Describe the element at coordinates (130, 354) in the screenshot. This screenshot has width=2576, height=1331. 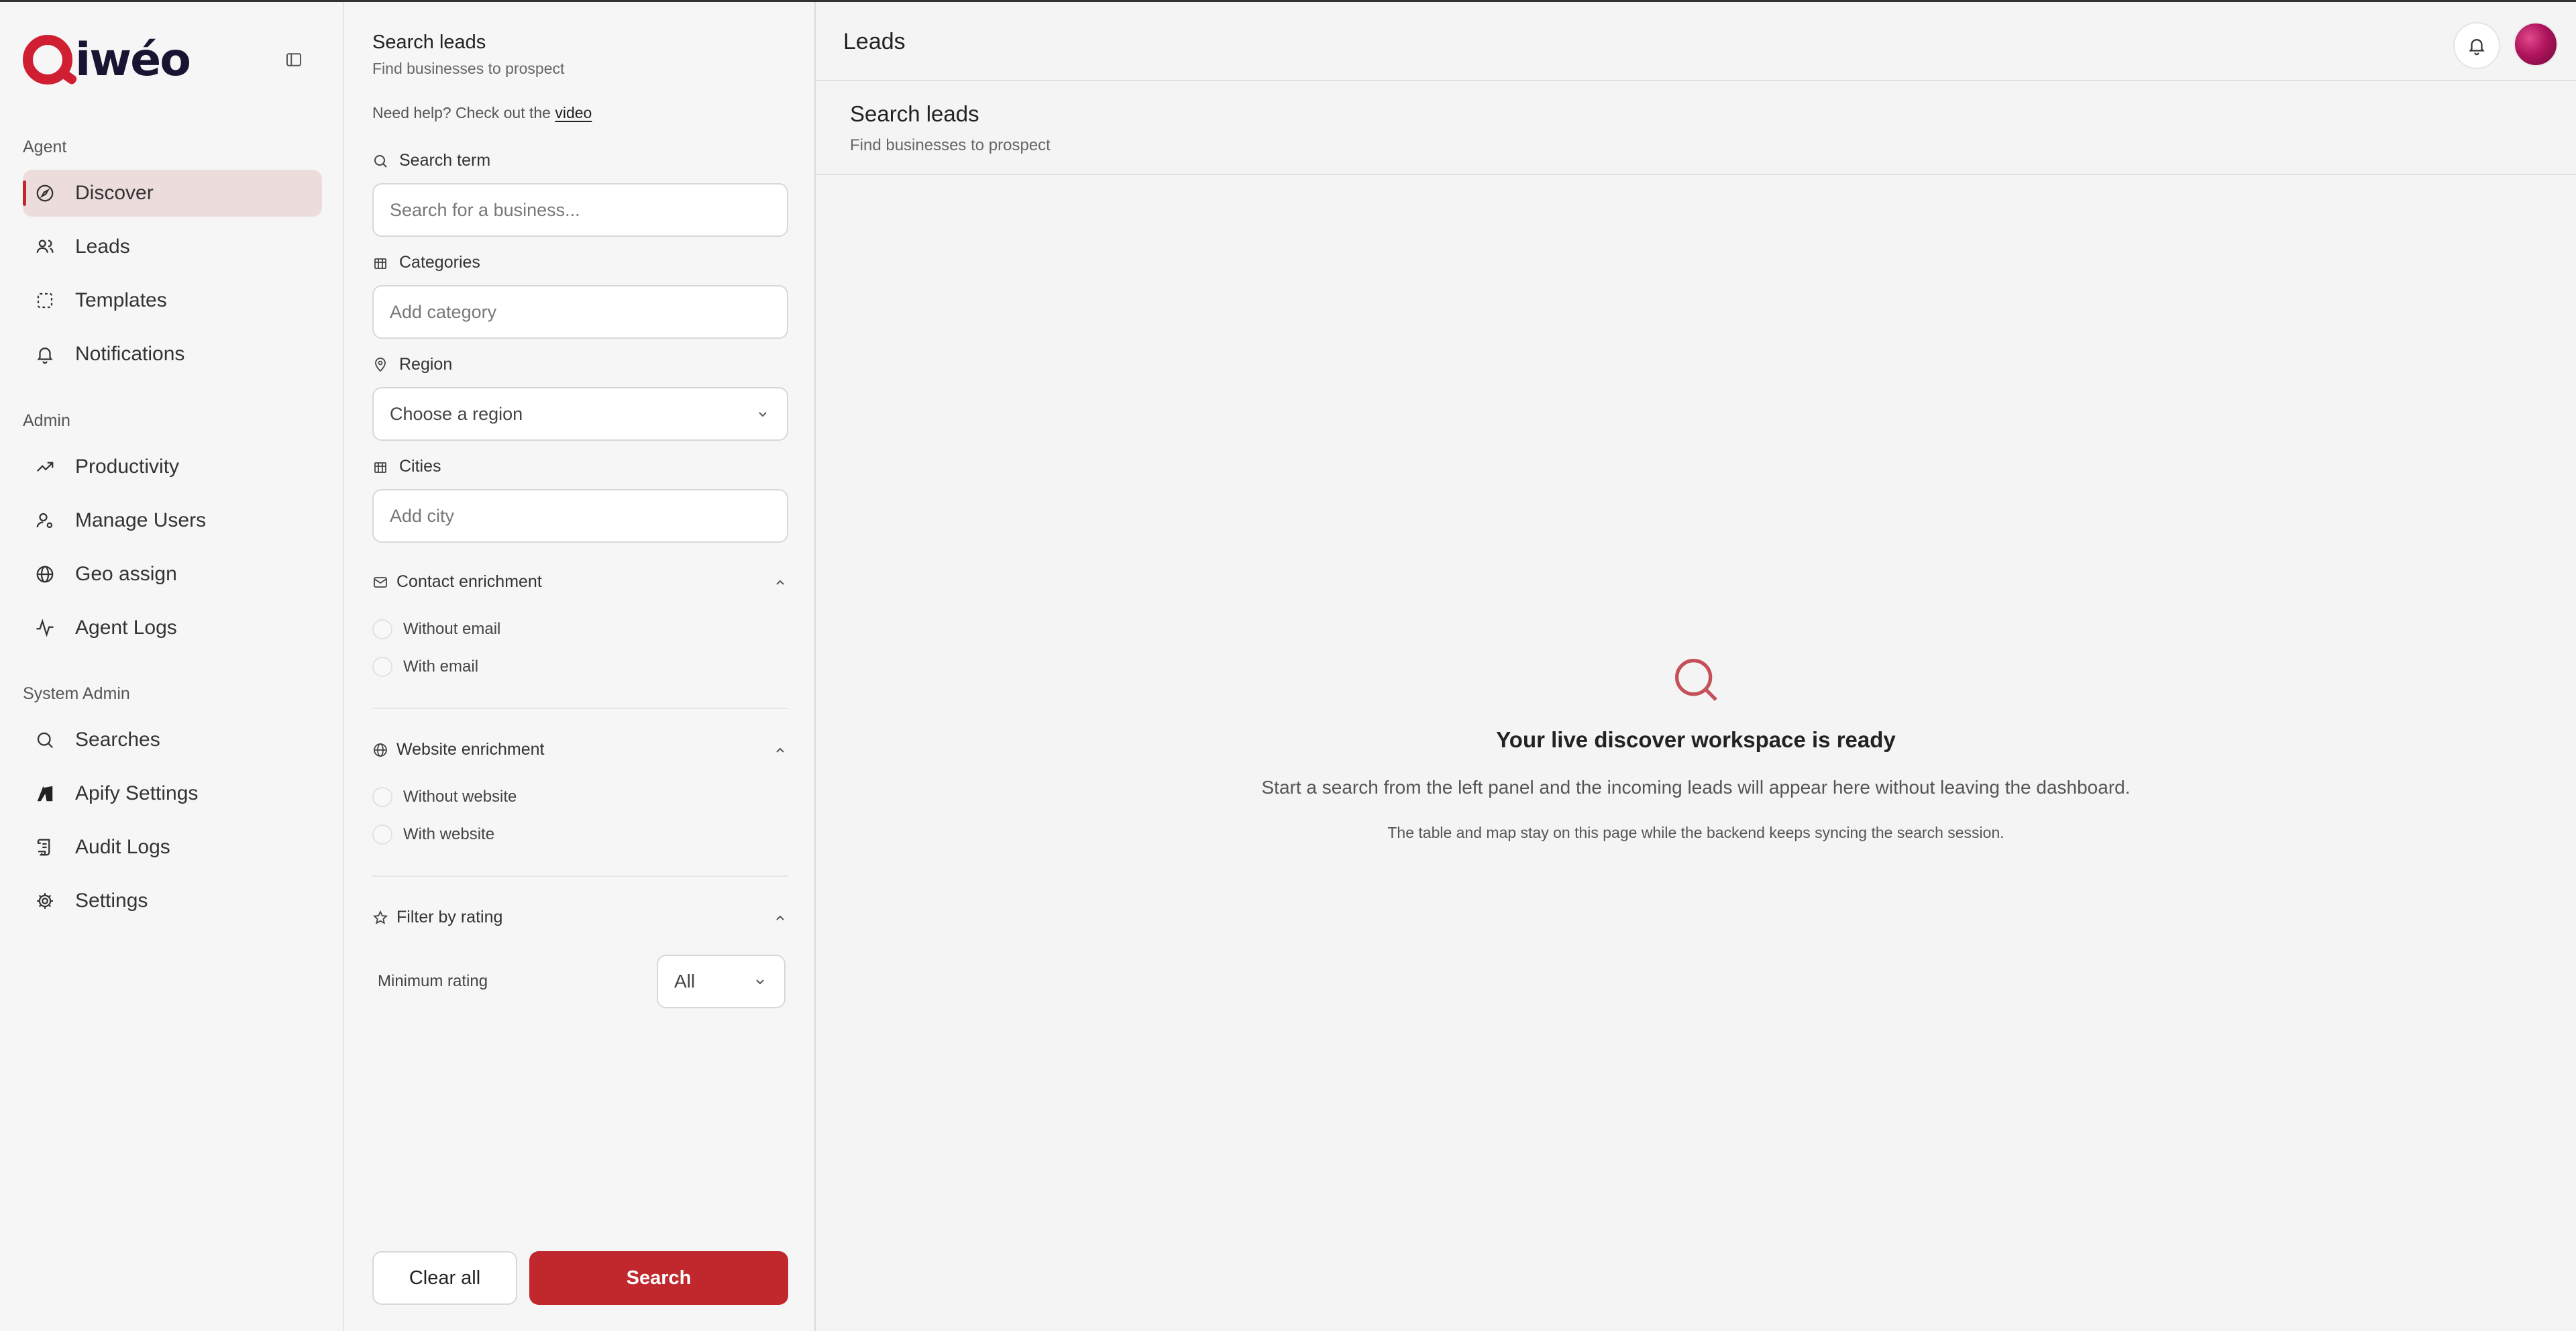
I see `sidebar-item-label: Notifications` at that location.